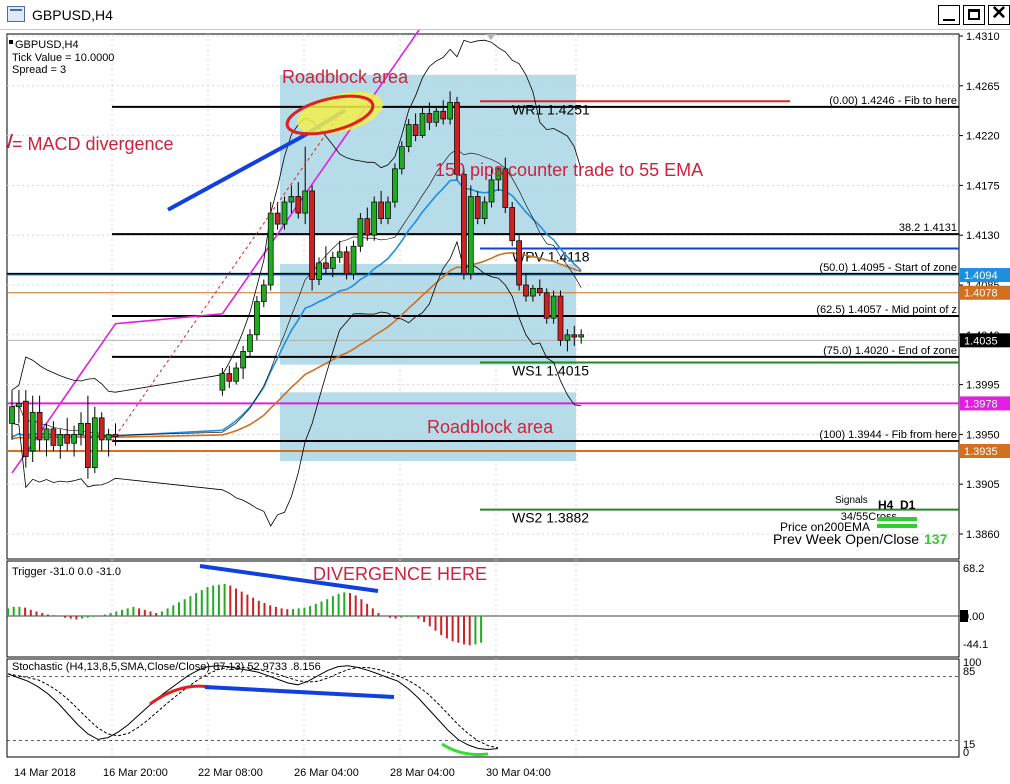 This screenshot has height=784, width=1010. I want to click on axis-label: 1.4265, so click(983, 87).